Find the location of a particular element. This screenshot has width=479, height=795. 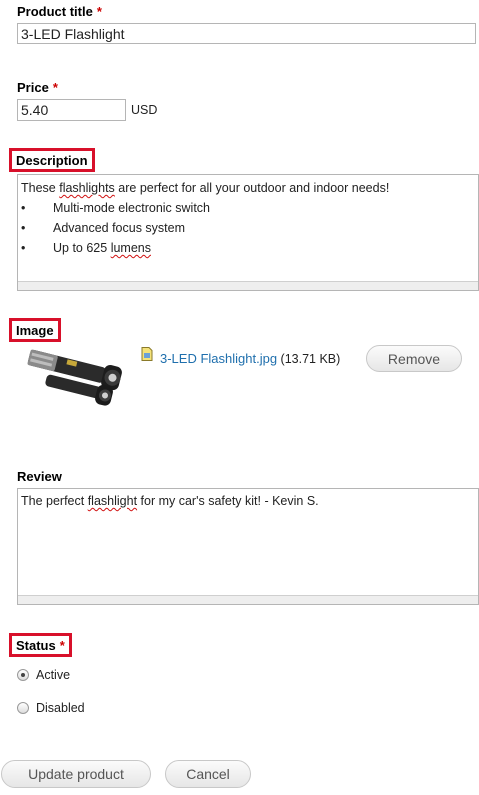

flashlight-thumbnail is located at coordinates (72, 379).